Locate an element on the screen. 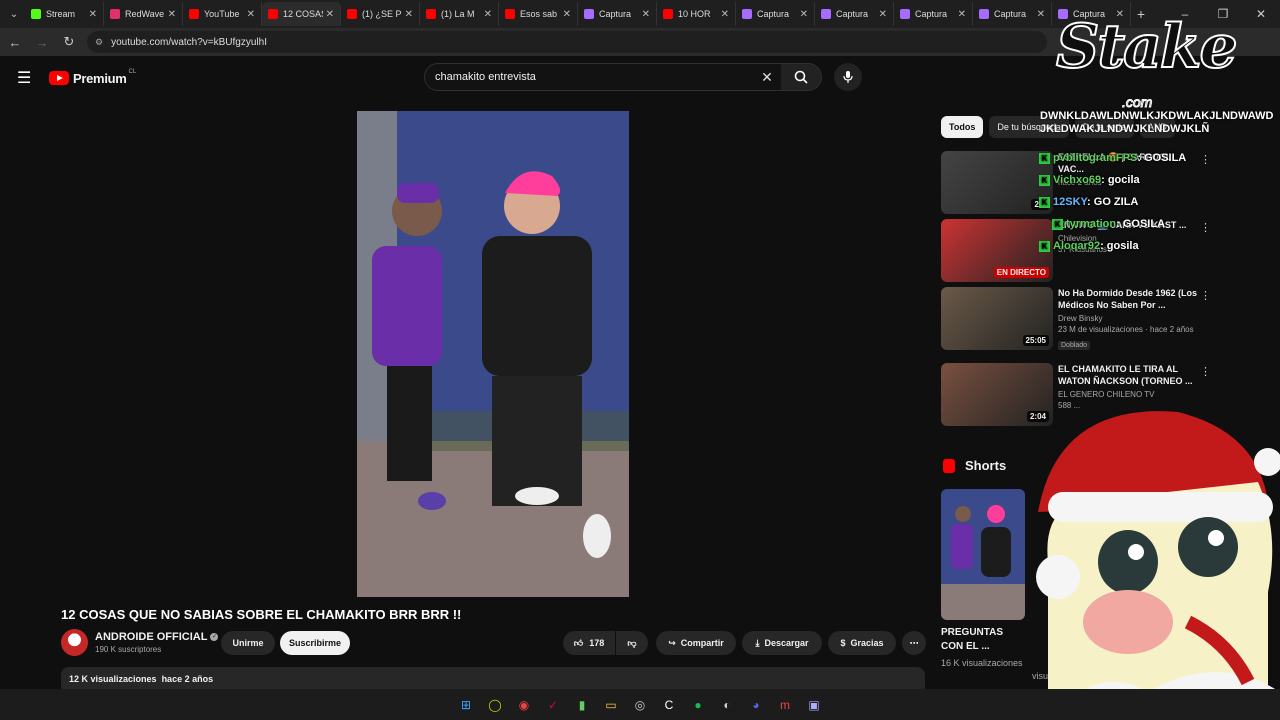  mascot-overlay is located at coordinates (1158, 565).